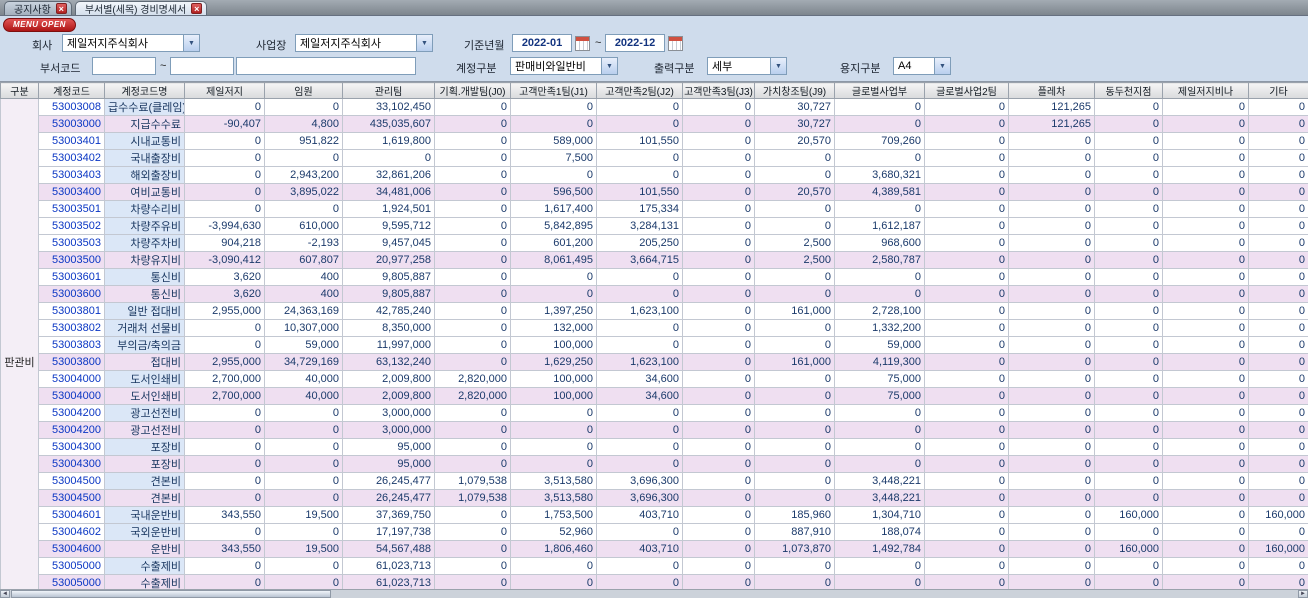  I want to click on account-name-cell: 거래처 선물비, so click(144, 328).